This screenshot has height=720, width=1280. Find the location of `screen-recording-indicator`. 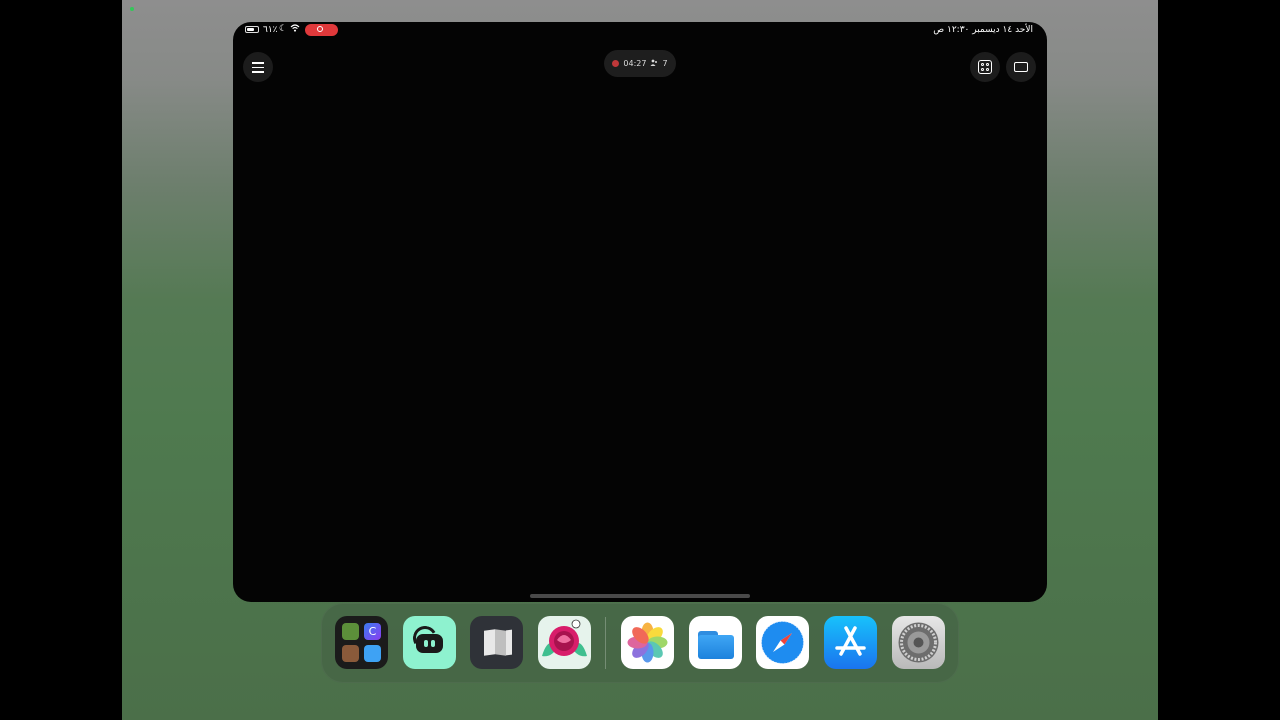

screen-recording-indicator is located at coordinates (321, 30).